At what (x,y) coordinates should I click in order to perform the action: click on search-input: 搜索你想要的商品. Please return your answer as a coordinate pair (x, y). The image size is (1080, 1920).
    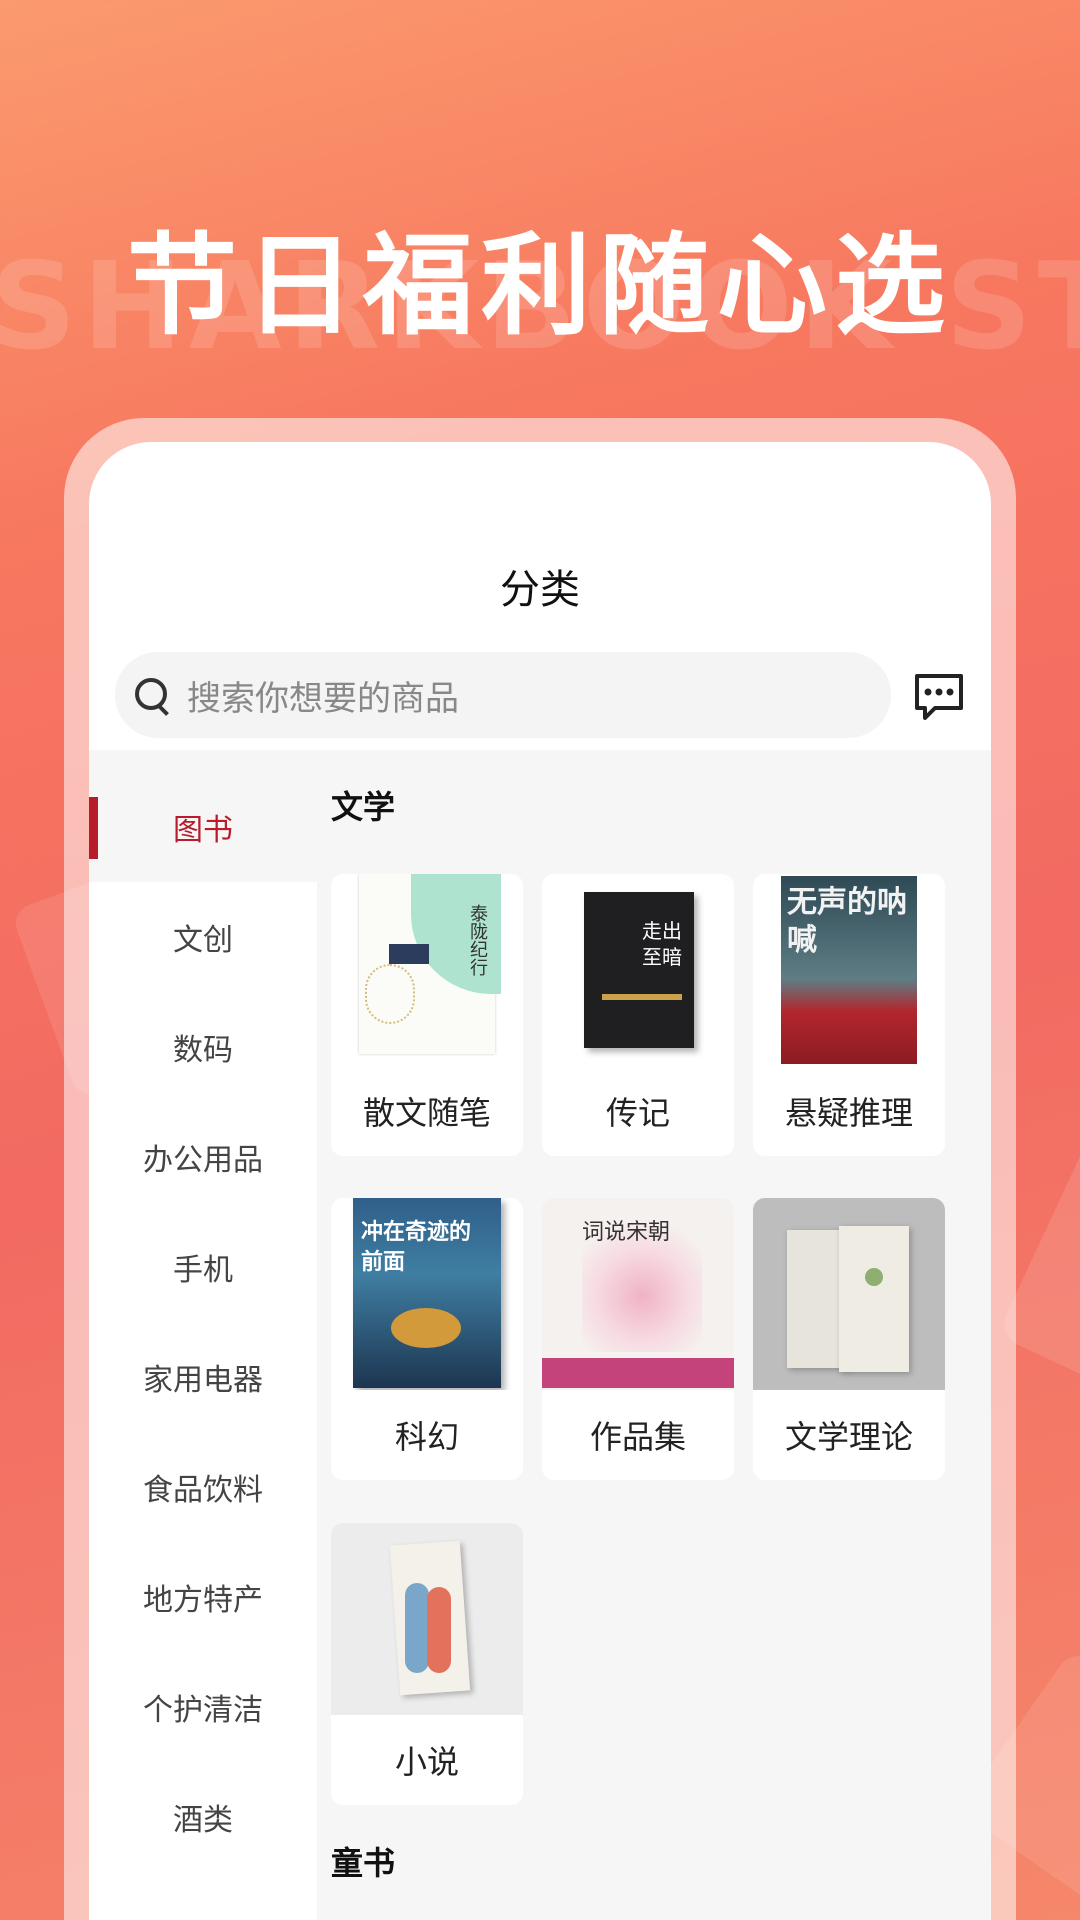
    Looking at the image, I should click on (323, 695).